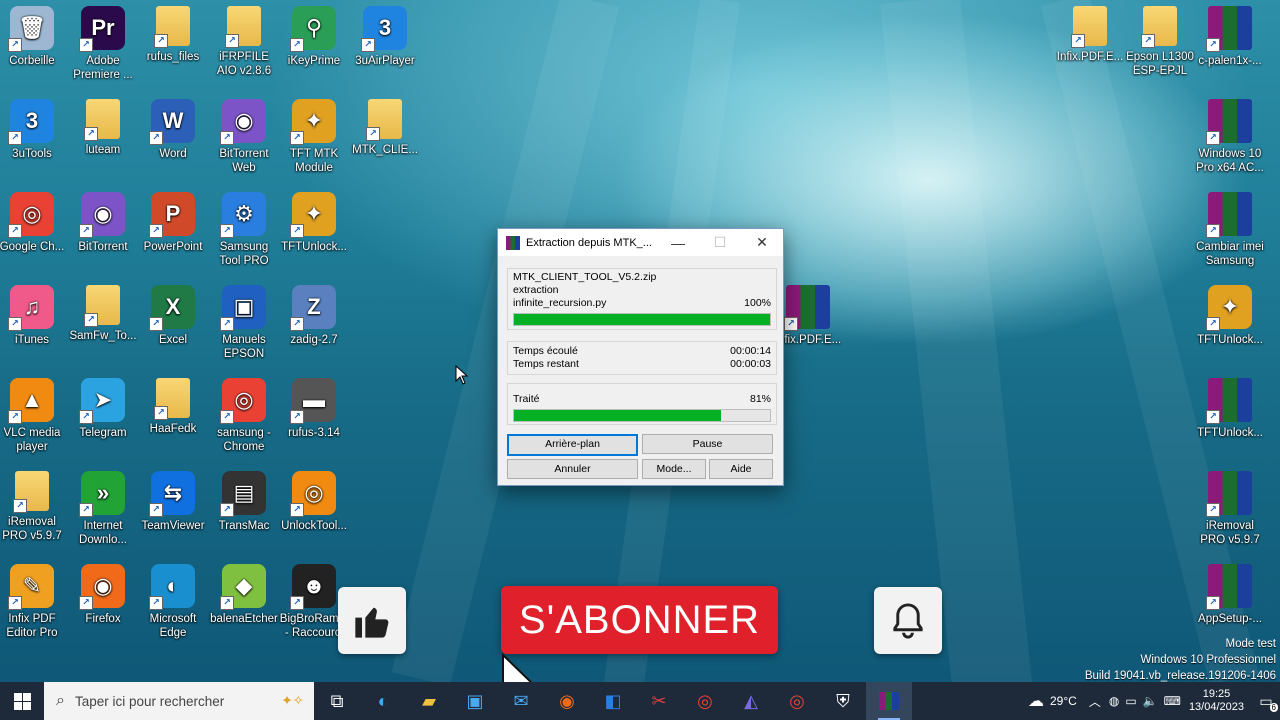  What do you see at coordinates (640, 242) in the screenshot?
I see `dialog-titlebar: Extraction depuis MTK_... — ☐ ✕` at bounding box center [640, 242].